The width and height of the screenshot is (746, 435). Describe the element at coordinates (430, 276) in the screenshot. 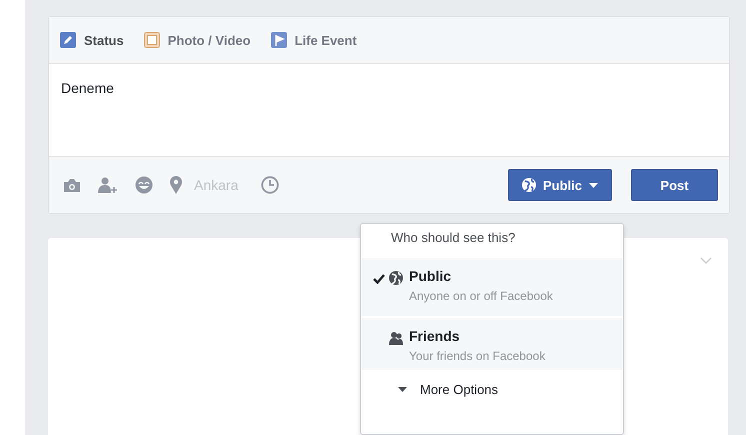

I see `option-label: Public` at that location.